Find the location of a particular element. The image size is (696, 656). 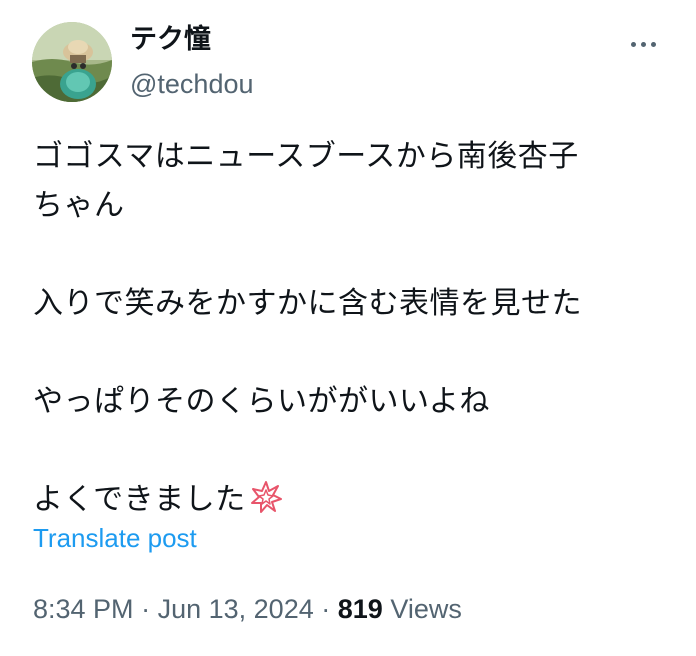

display-name: テク憧 is located at coordinates (170, 40).